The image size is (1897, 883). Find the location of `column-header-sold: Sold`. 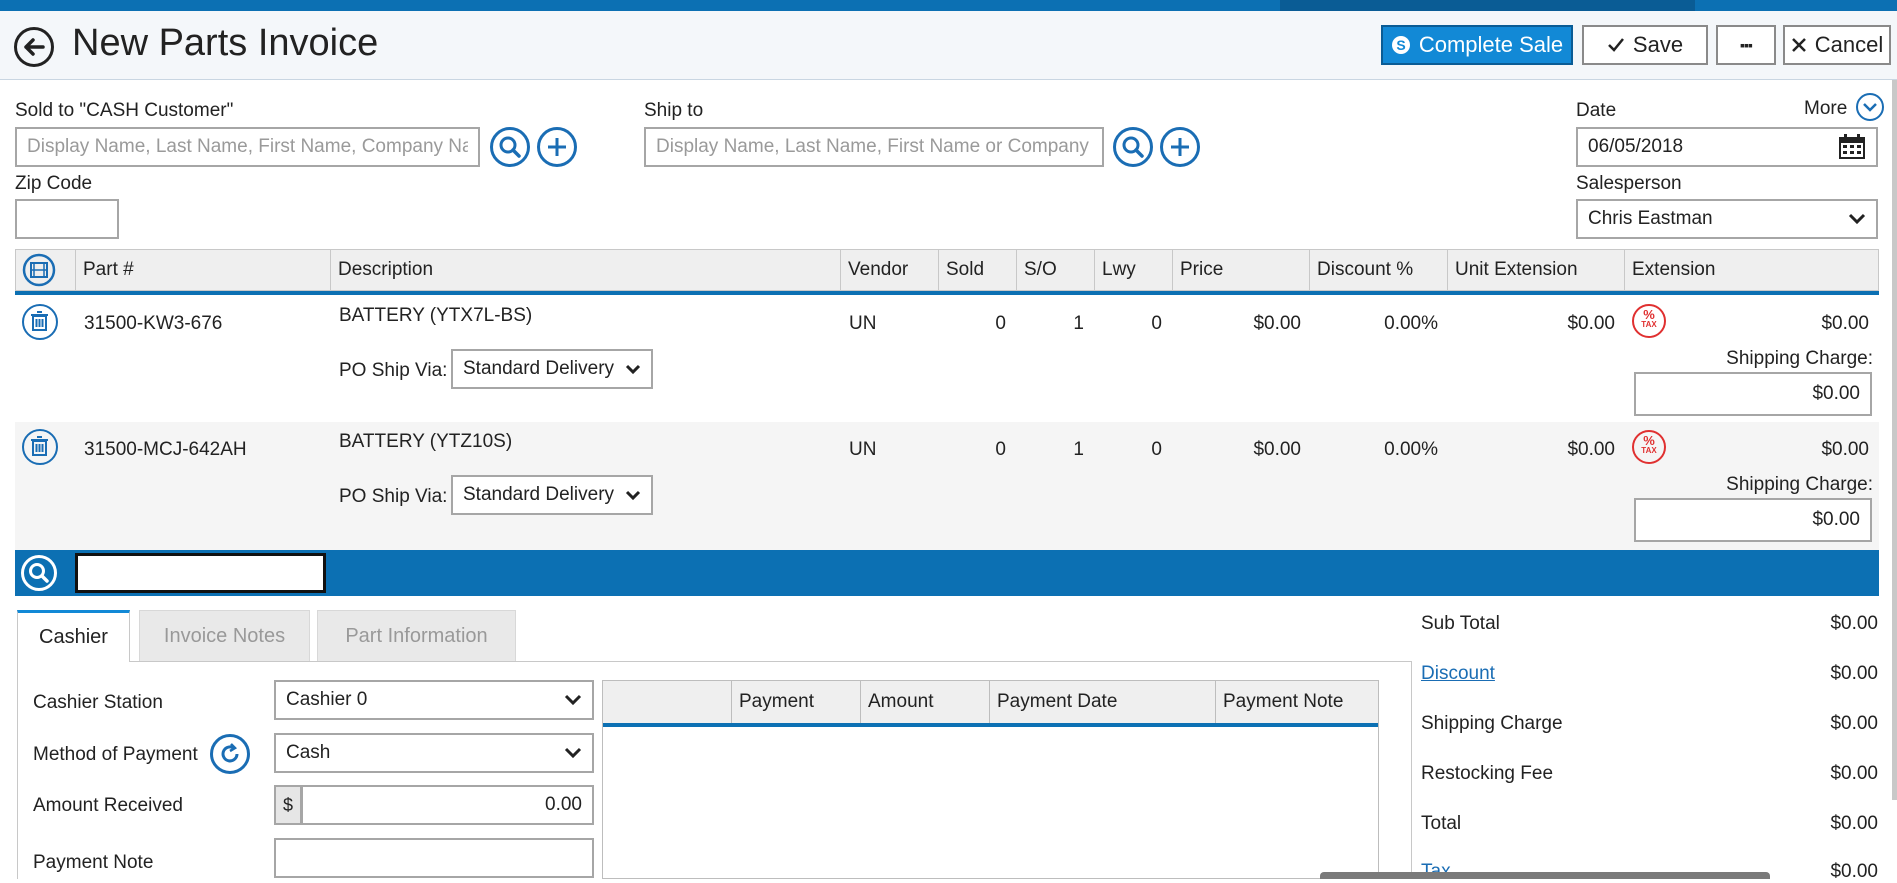

column-header-sold: Sold is located at coordinates (978, 270).